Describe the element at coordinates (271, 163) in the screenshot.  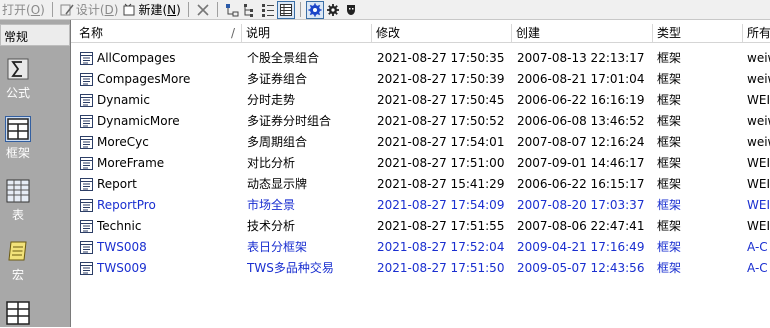
I see `cell-desc: 对比分析` at that location.